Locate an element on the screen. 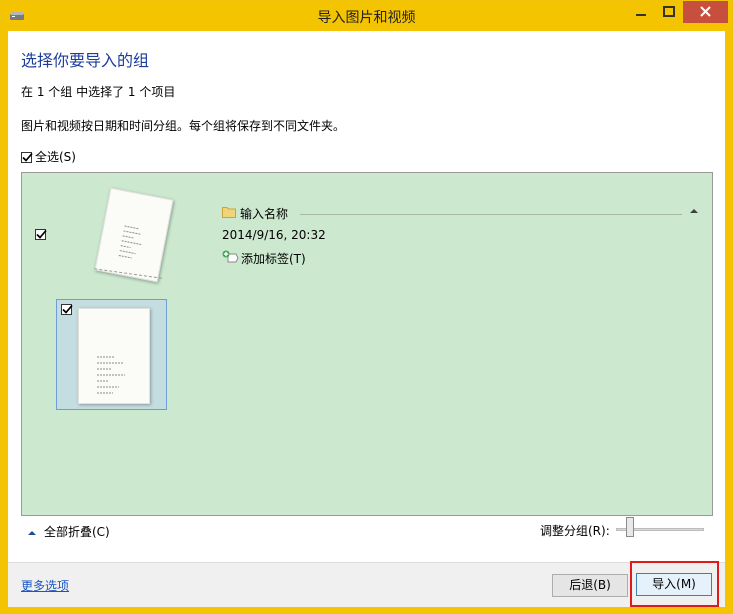 The width and height of the screenshot is (733, 614). group-checkbox is located at coordinates (41, 234).